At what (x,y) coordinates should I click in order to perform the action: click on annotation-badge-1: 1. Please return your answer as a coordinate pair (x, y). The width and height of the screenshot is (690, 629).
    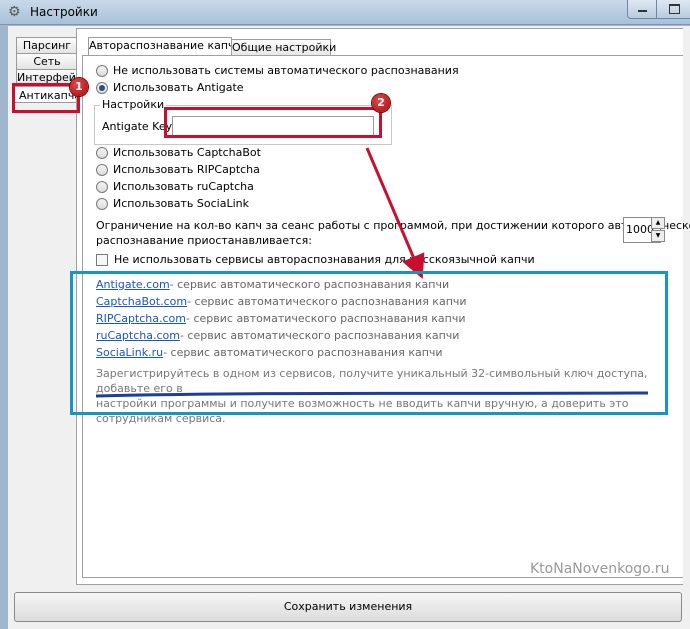
    Looking at the image, I should click on (79, 87).